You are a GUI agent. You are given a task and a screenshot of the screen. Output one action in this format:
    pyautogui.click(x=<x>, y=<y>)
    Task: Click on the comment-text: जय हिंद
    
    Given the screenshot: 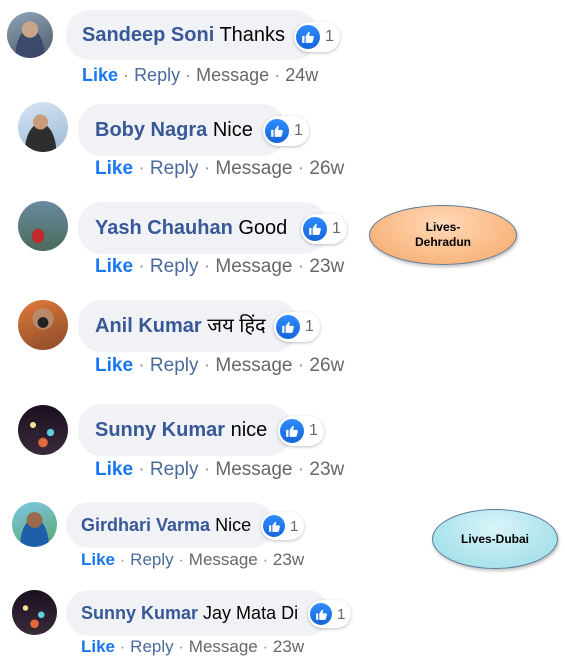 What is the action you would take?
    pyautogui.click(x=236, y=326)
    